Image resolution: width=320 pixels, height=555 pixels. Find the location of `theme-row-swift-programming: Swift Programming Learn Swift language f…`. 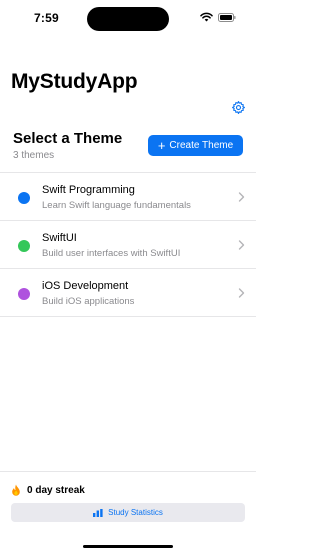

theme-row-swift-programming: Swift Programming Learn Swift language f… is located at coordinates (128, 197).